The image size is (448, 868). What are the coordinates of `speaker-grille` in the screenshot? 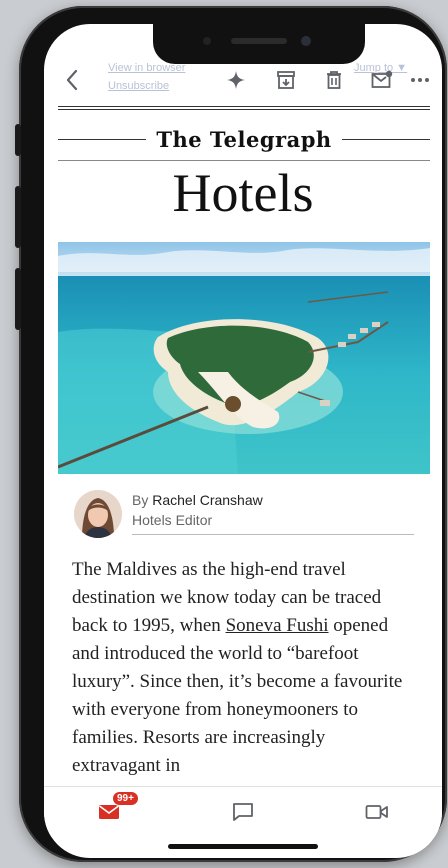 It's located at (259, 41).